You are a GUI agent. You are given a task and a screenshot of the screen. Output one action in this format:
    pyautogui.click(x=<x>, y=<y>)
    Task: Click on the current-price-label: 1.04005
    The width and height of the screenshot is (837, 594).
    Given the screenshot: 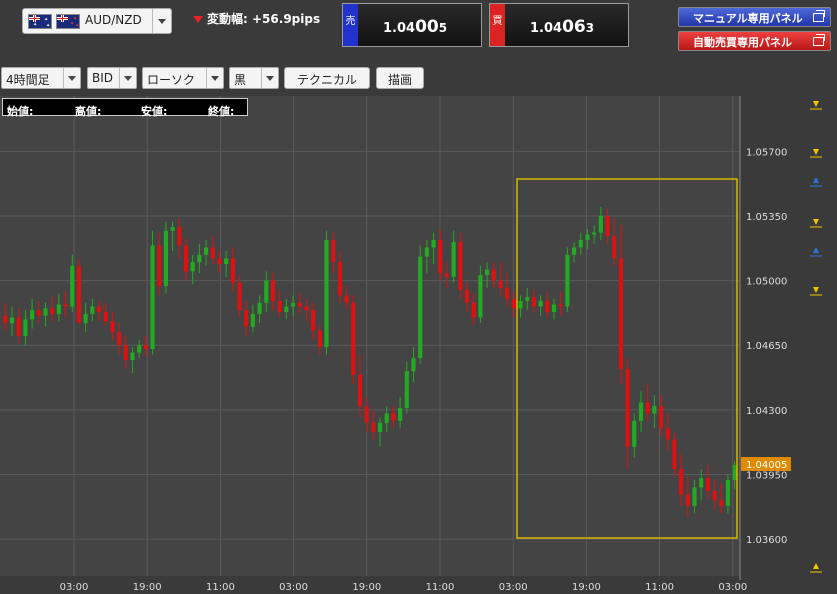 What is the action you would take?
    pyautogui.click(x=766, y=465)
    